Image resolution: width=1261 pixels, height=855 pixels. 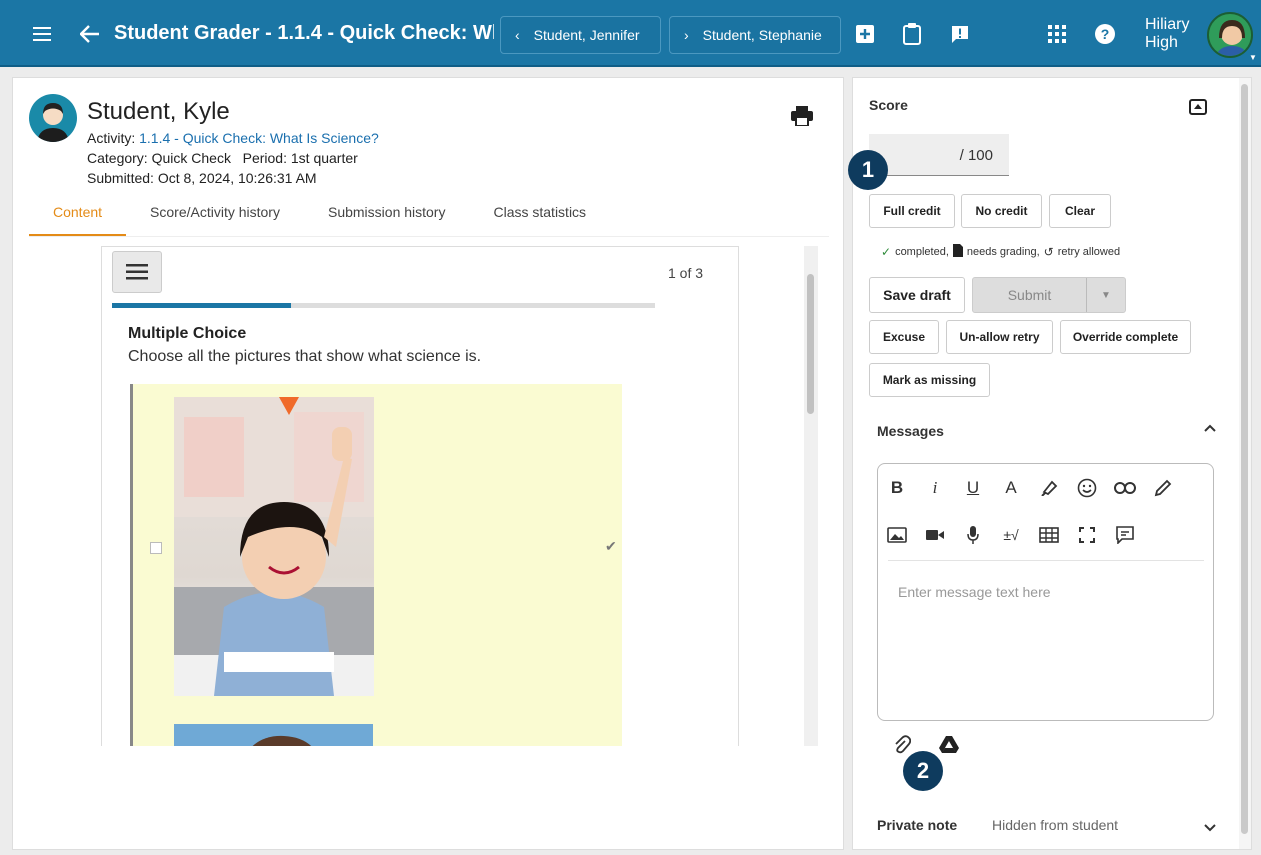 What do you see at coordinates (90, 33) in the screenshot?
I see `back-arrow-icon` at bounding box center [90, 33].